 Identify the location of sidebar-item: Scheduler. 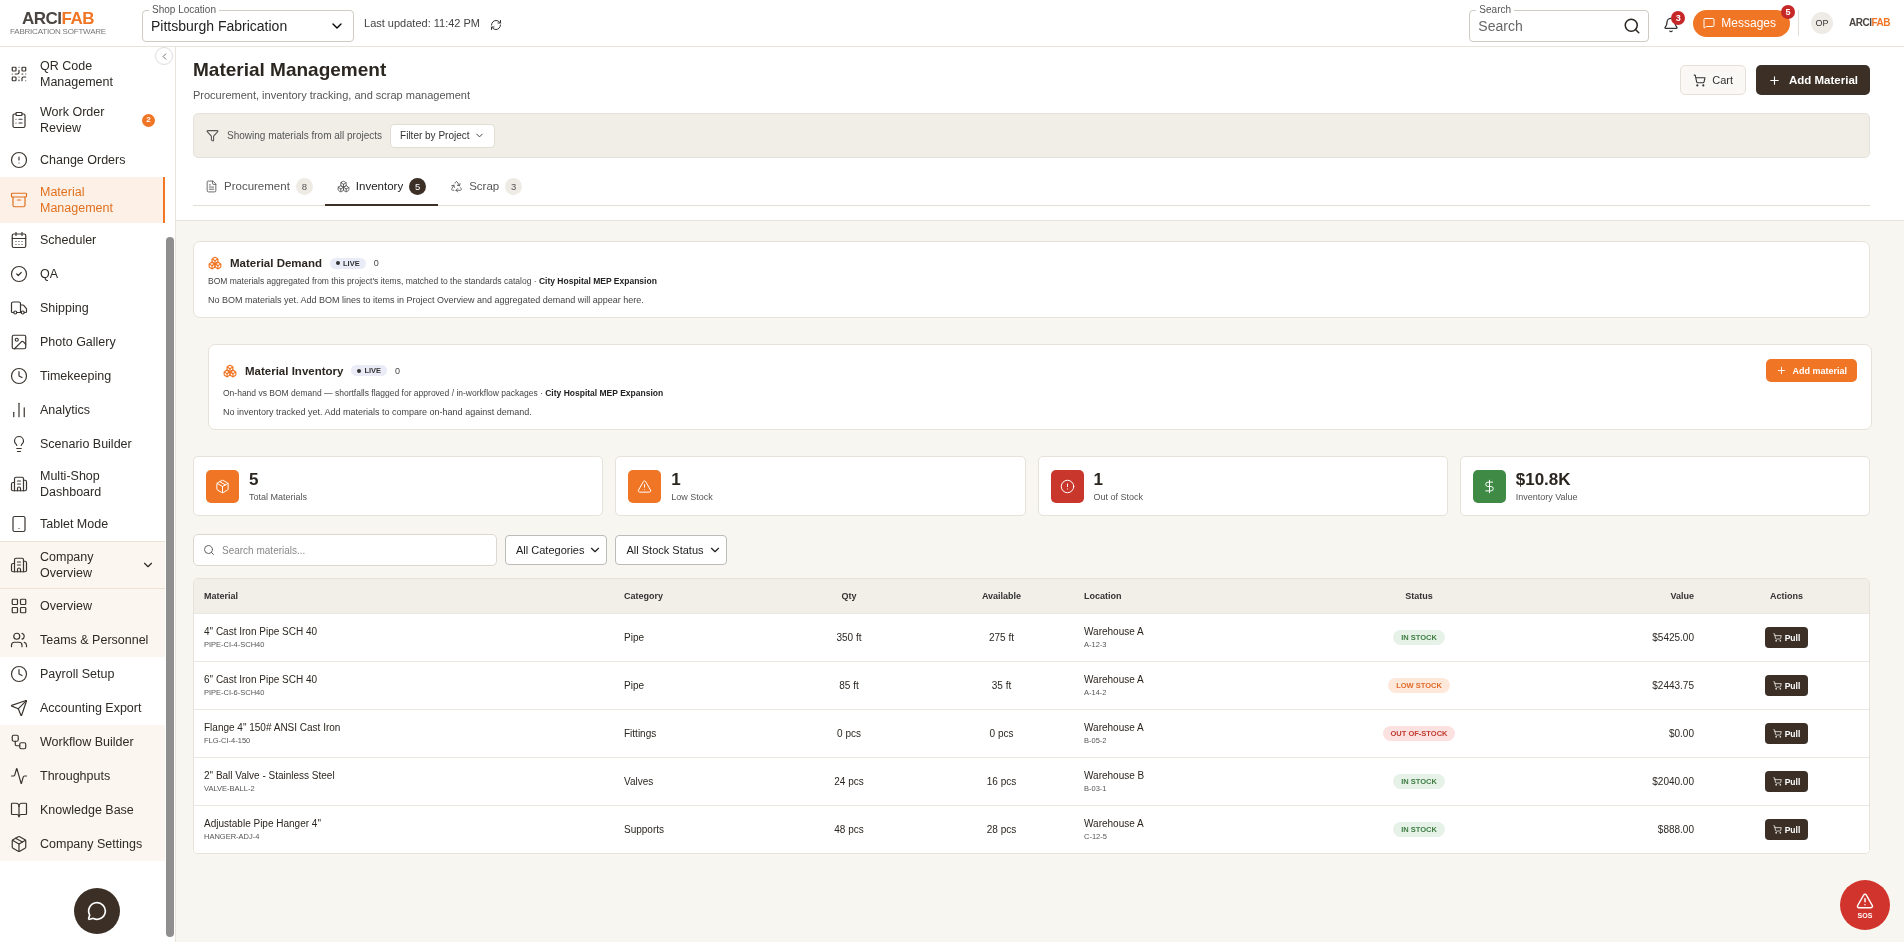
(82, 240).